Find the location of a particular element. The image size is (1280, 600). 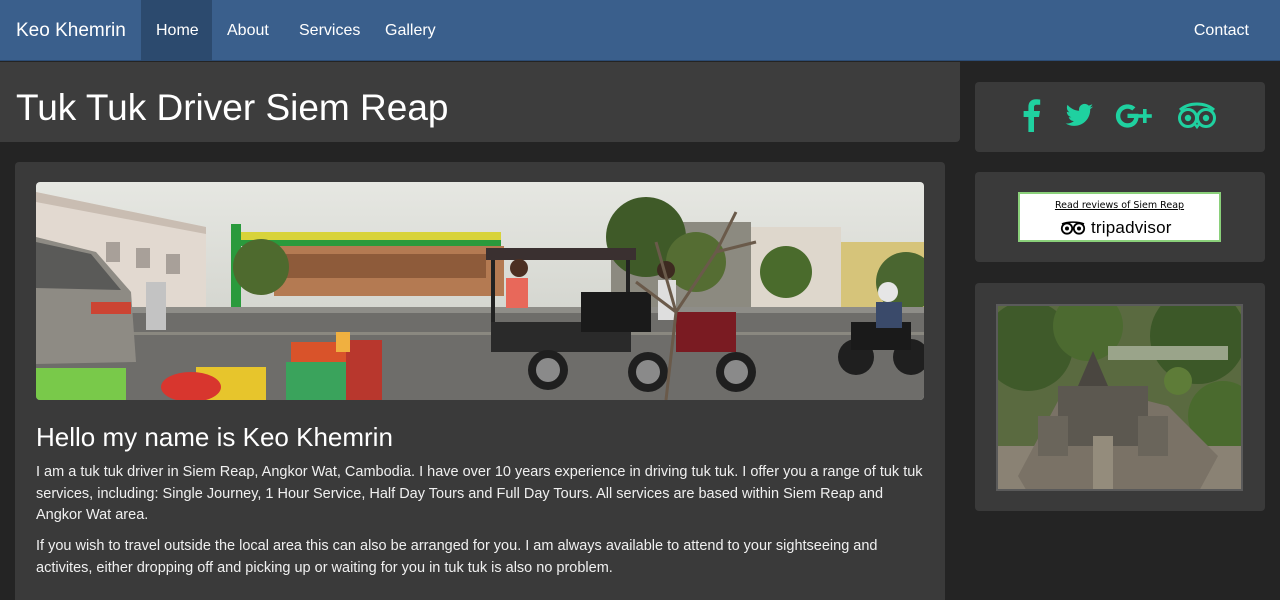

tripadvisor-owl-icon is located at coordinates (1073, 228).